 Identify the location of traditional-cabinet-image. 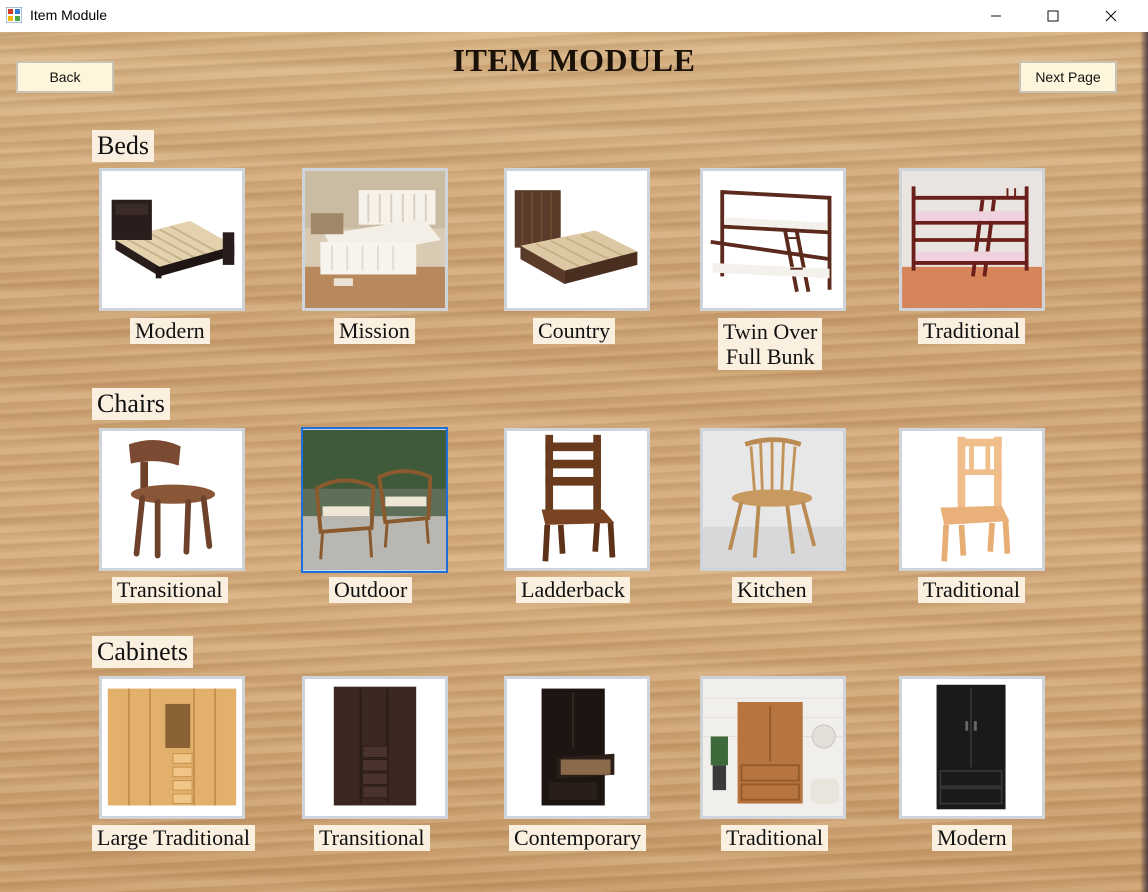
(773, 747).